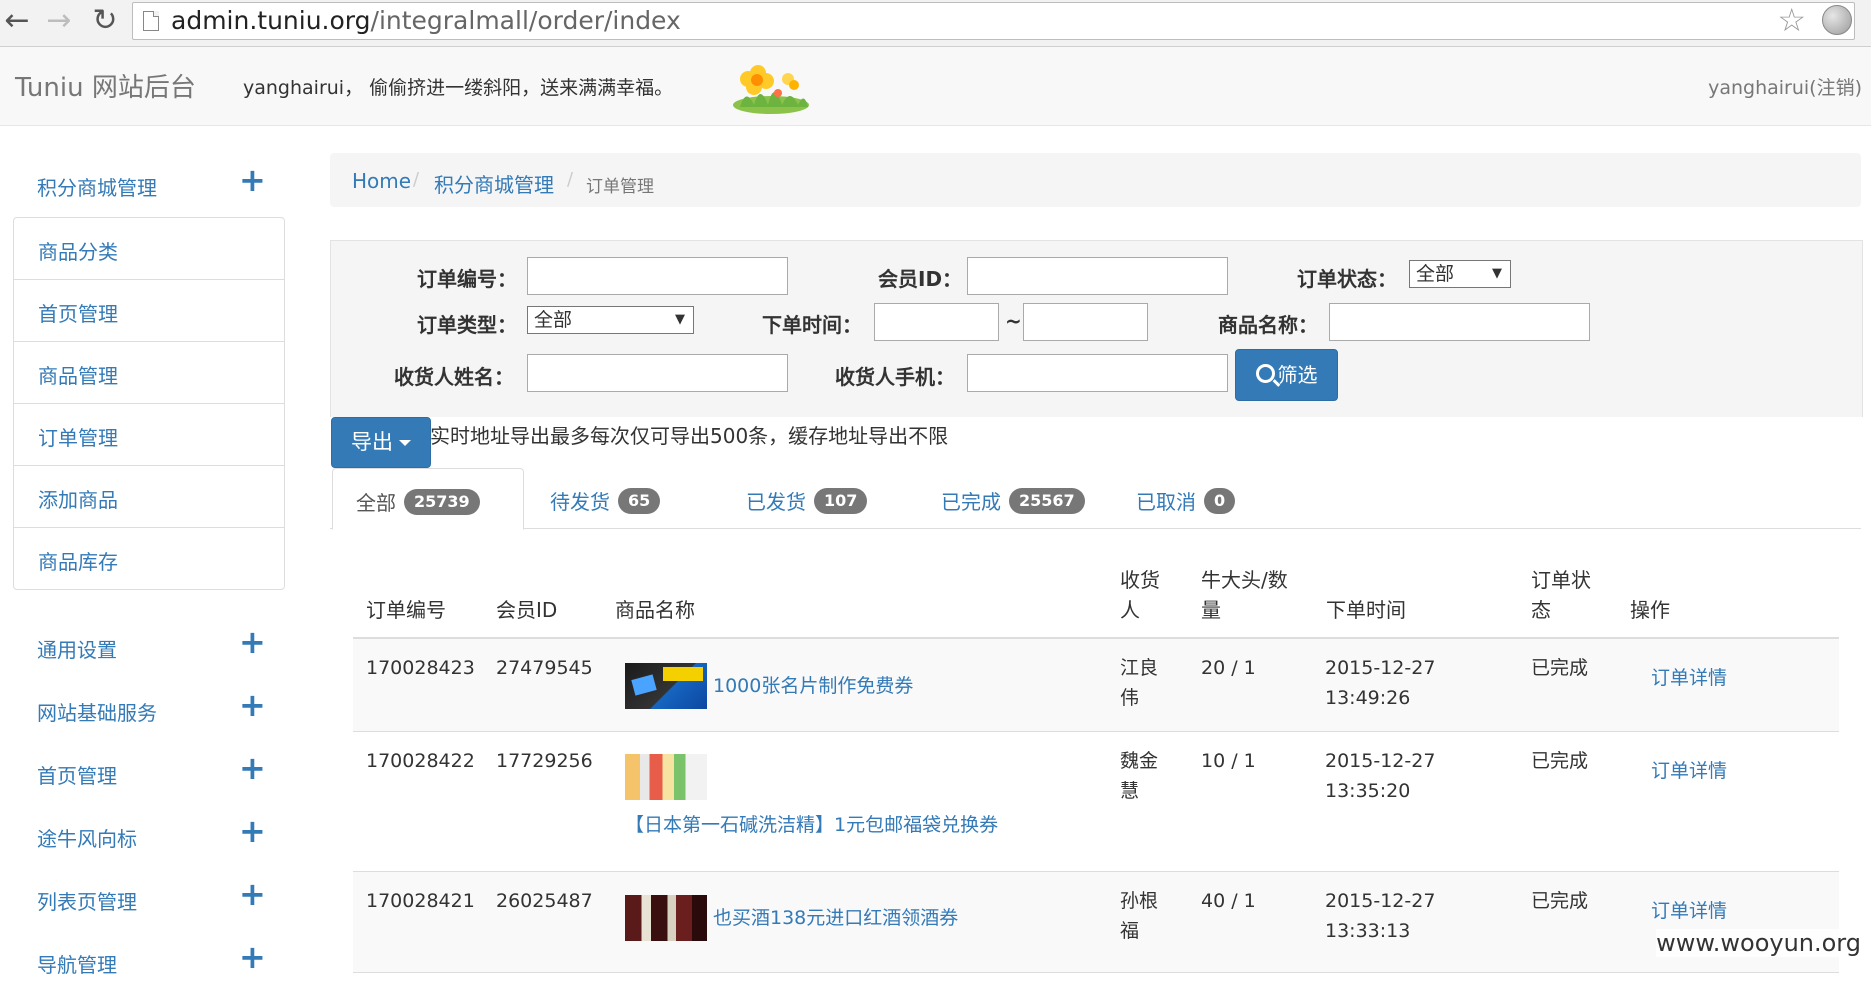 The image size is (1871, 989). Describe the element at coordinates (376, 503) in the screenshot. I see `tab-label: 全部` at that location.